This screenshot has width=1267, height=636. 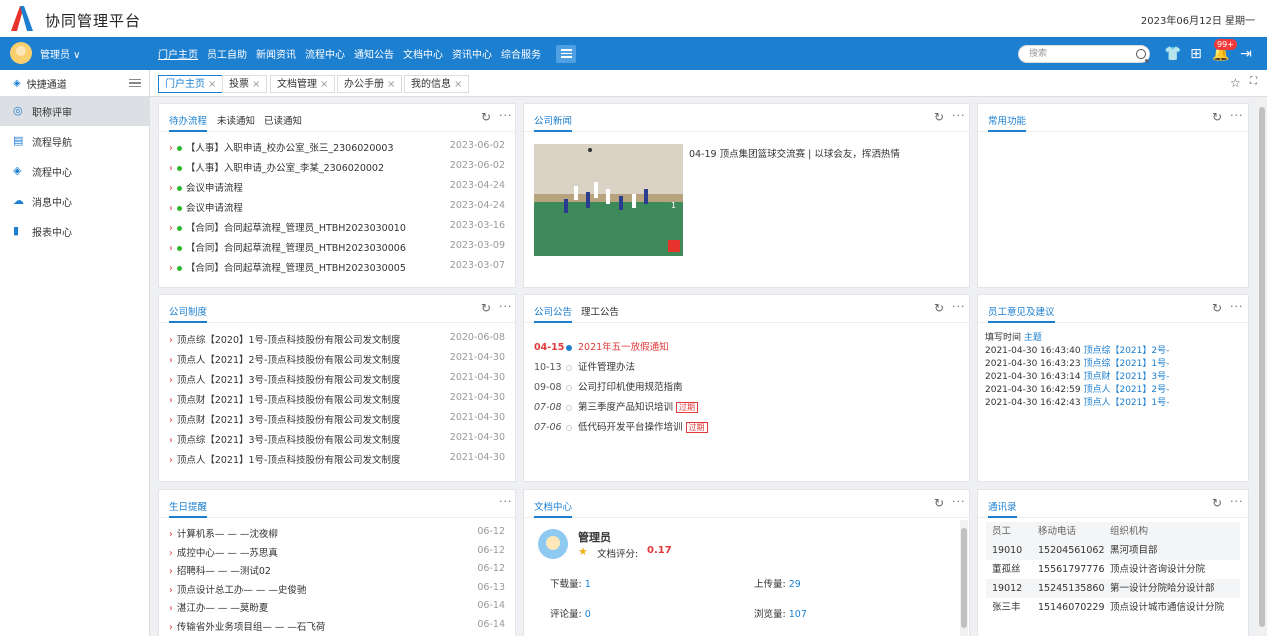 I want to click on user-menu: 管理员 ∨, so click(x=45, y=53).